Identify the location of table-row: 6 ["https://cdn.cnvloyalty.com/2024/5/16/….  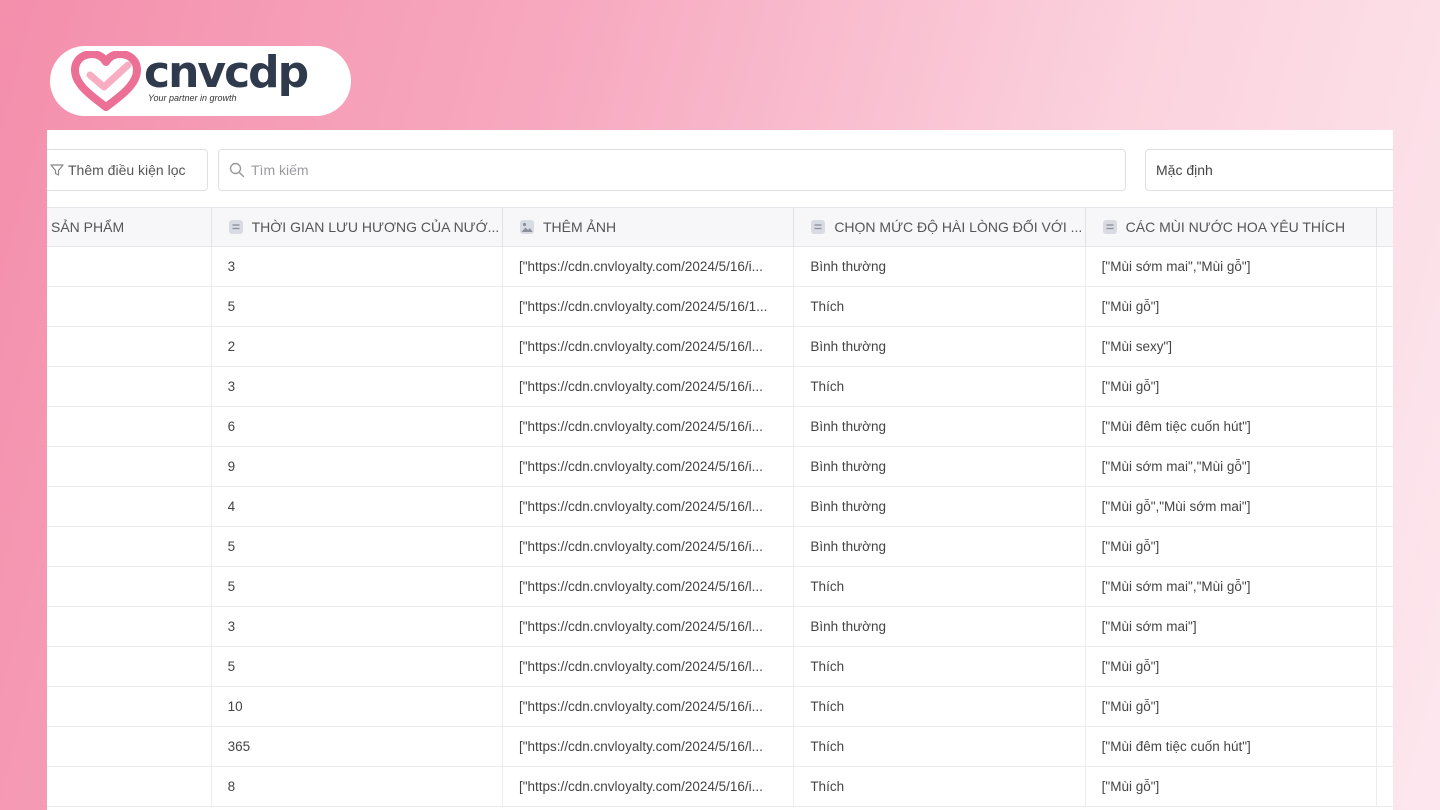
(720, 427).